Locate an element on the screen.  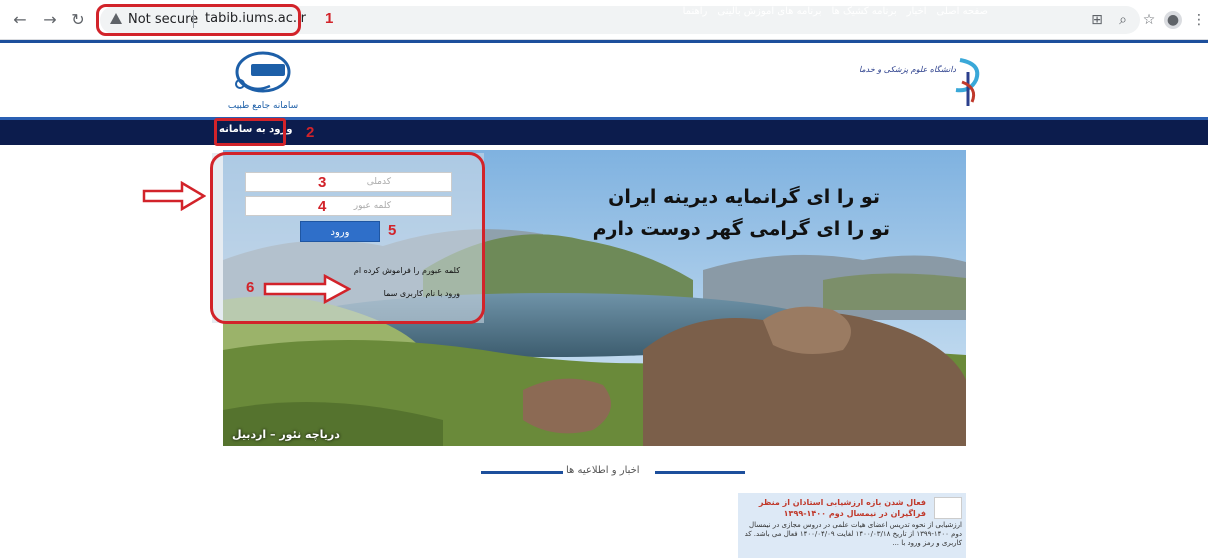
annotation-number-5: 5 is located at coordinates (392, 230).